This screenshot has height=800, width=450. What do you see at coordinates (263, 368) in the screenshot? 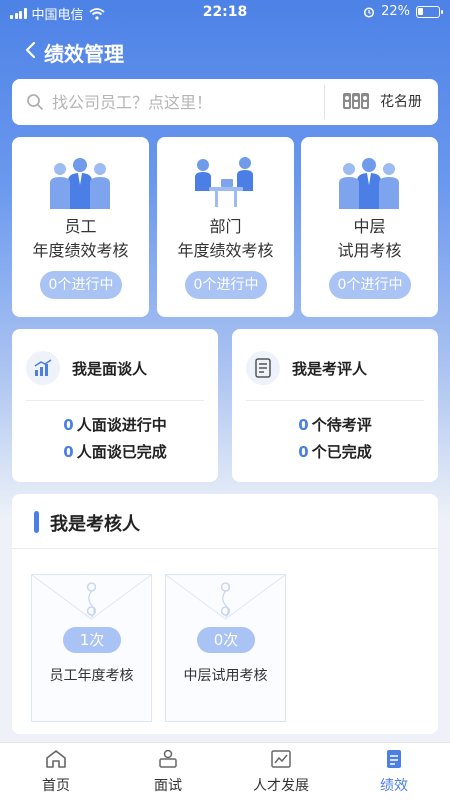
I see `checklist-icon` at bounding box center [263, 368].